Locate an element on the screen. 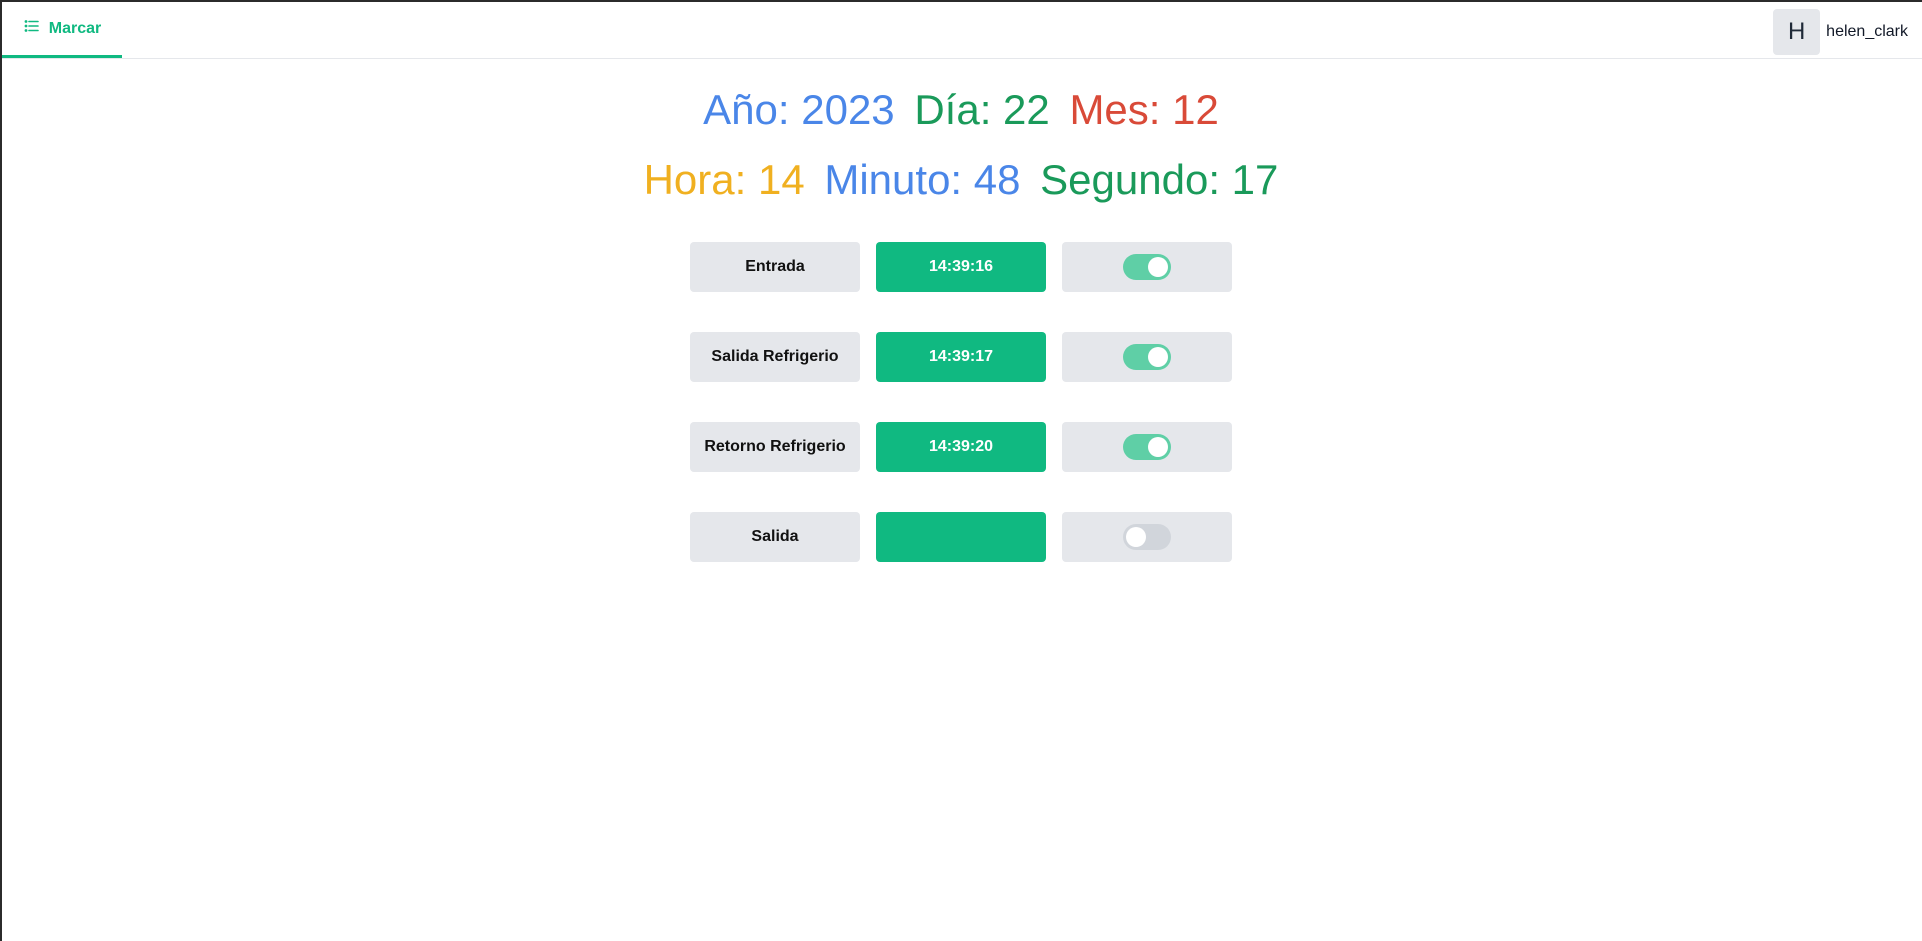  top-navbar: Marcar H helen_clark is located at coordinates (962, 30).